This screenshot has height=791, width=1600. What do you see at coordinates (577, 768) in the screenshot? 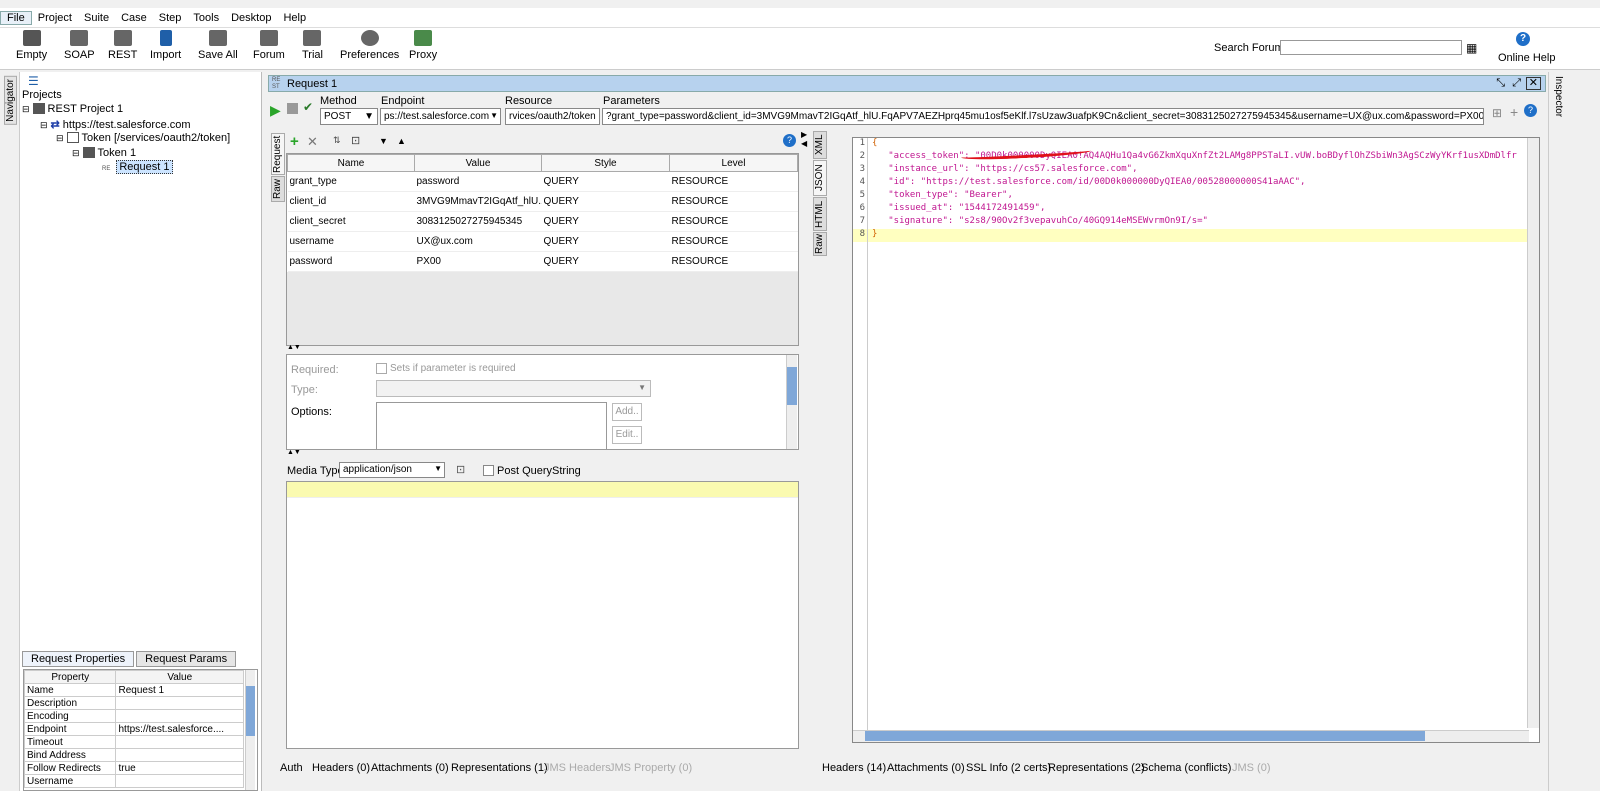
I see `tab-jms-headers: JMS Headers` at bounding box center [577, 768].